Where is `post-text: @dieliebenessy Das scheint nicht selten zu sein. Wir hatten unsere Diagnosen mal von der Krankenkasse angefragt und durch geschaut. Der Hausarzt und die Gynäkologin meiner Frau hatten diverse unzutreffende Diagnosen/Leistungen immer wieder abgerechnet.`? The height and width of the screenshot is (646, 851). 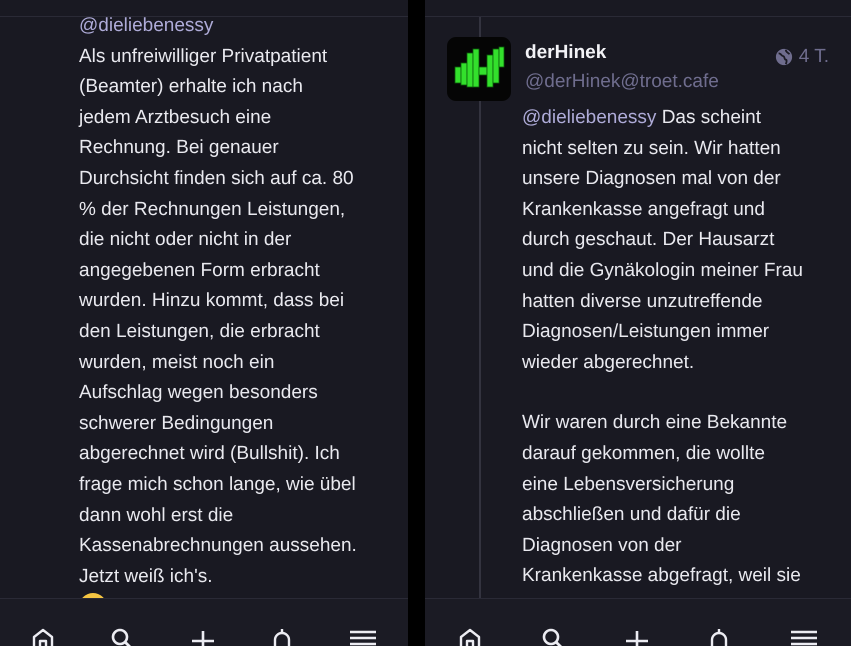 post-text: @dieliebenessy Das scheint nicht selten zu sein. Wir hatten unsere Diagnosen mal von der Krankenkasse angefragt und durch geschaut. Der Hausarzt und die Gynäkologin meiner Frau hatten diverse unzutreffende Diagnosen/Leistungen immer wieder abgerechnet. is located at coordinates (663, 240).